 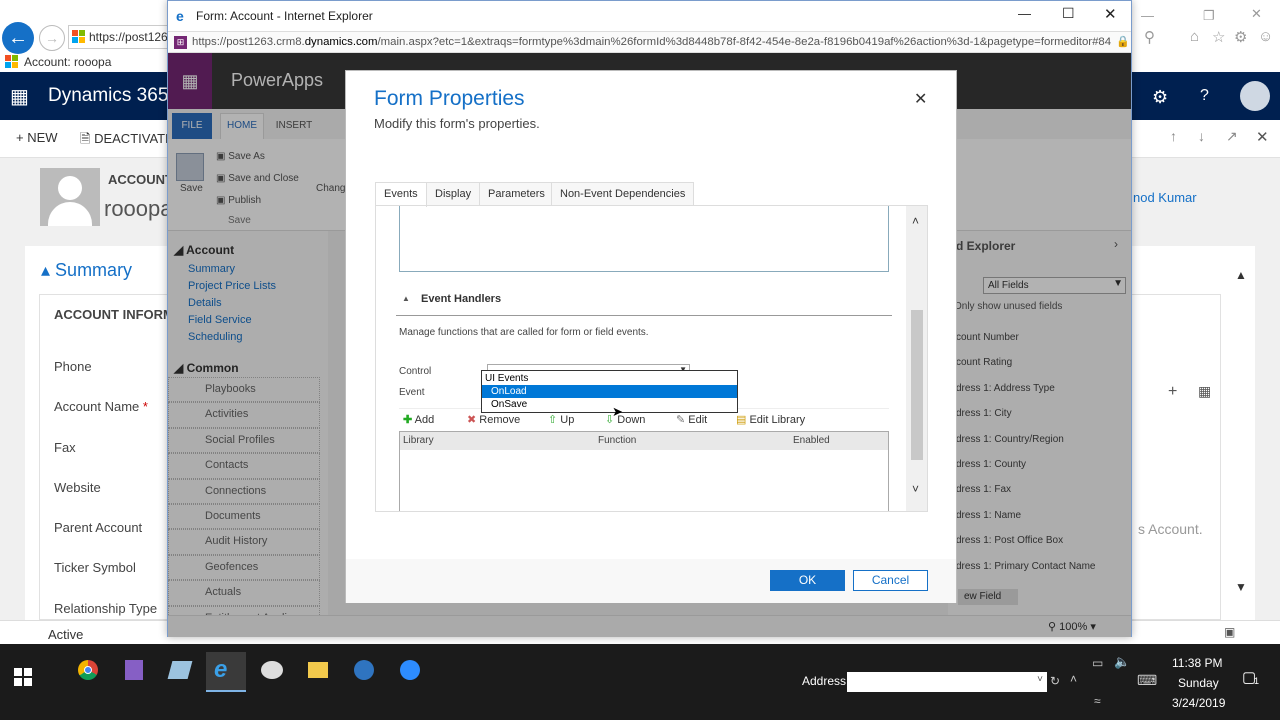 I want to click on clock-day: Sunday, so click(x=1198, y=683).